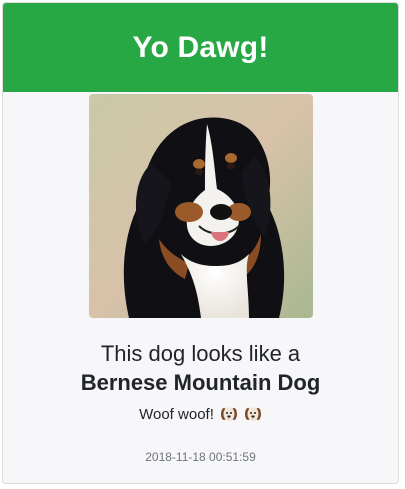 The height and width of the screenshot is (489, 405). I want to click on woof-line: Woof woof!, so click(200, 414).